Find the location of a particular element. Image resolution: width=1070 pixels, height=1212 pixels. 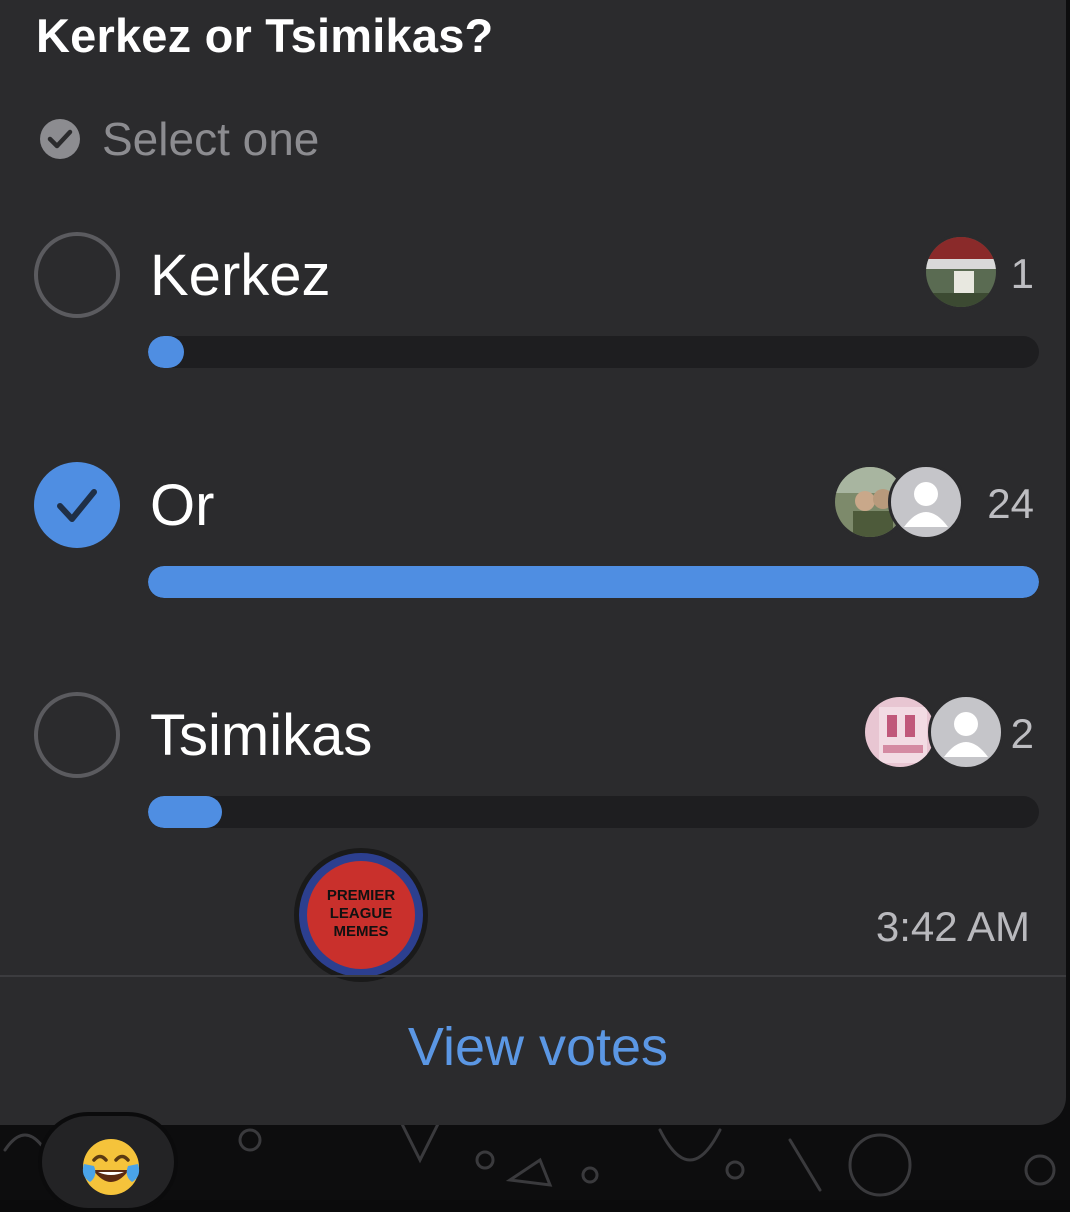

vote-count: 1 is located at coordinates (1022, 273).